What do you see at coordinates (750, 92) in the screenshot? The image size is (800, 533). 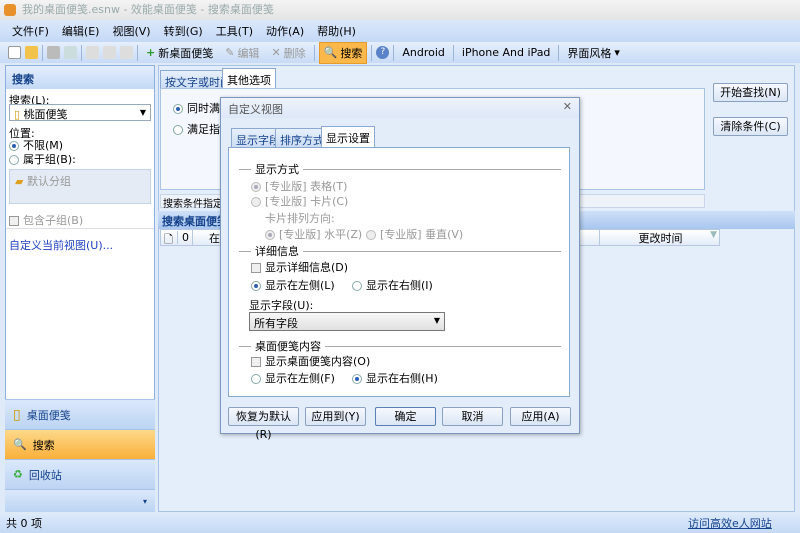 I see `start-search-button: 开始查找(N)` at bounding box center [750, 92].